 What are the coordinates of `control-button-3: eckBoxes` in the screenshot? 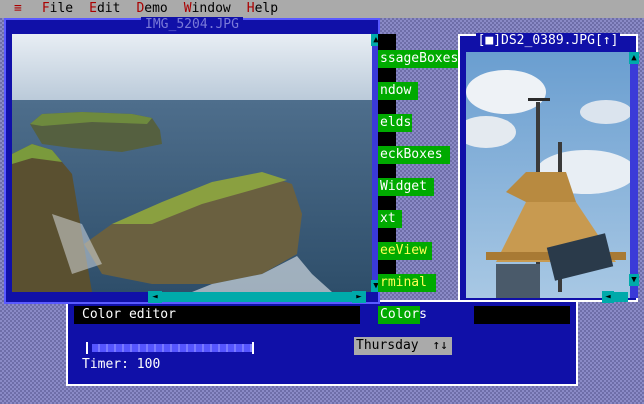 It's located at (417, 155).